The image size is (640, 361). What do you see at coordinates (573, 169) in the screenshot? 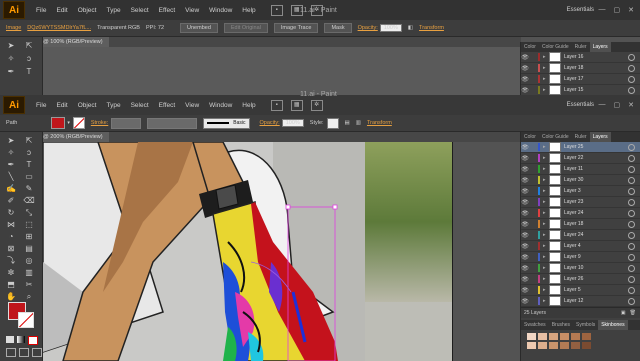
I see `layer-name: Layer 11` at bounding box center [573, 169].